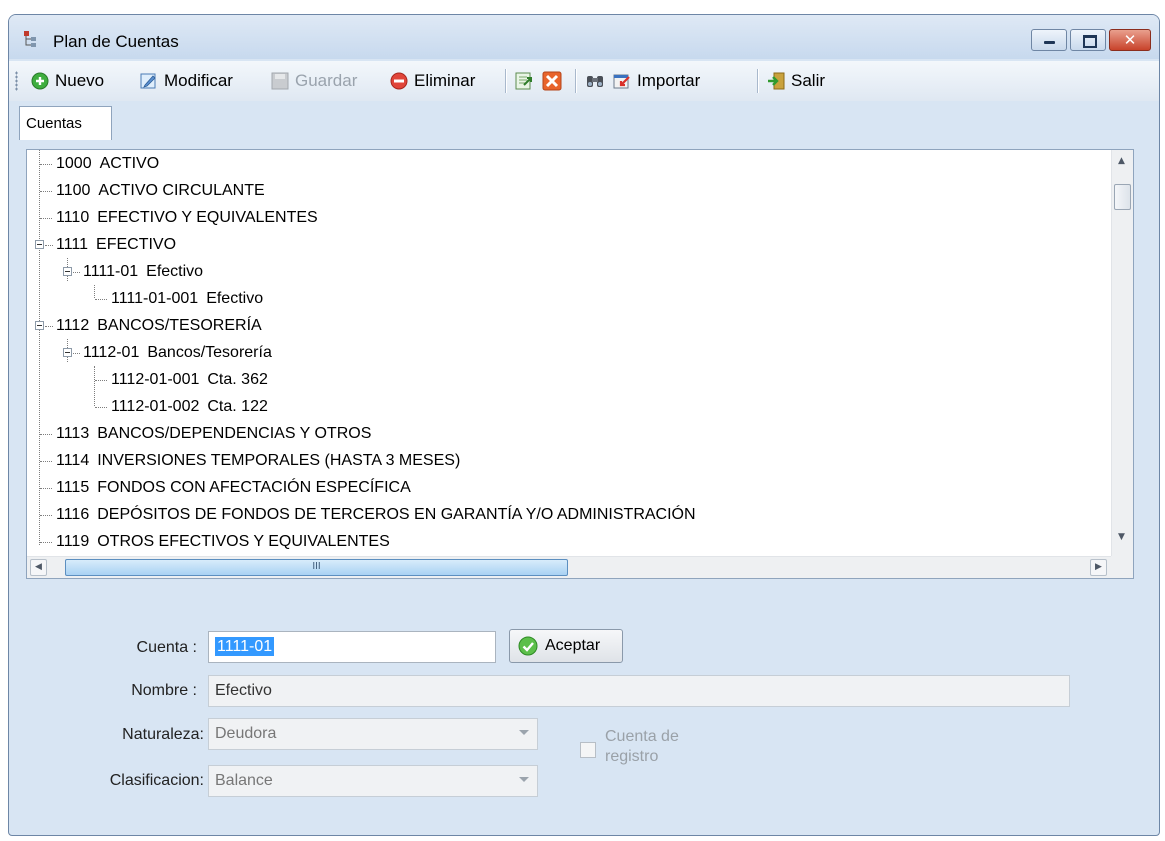 This screenshot has width=1165, height=841. Describe the element at coordinates (399, 81) in the screenshot. I see `delete-icon` at that location.